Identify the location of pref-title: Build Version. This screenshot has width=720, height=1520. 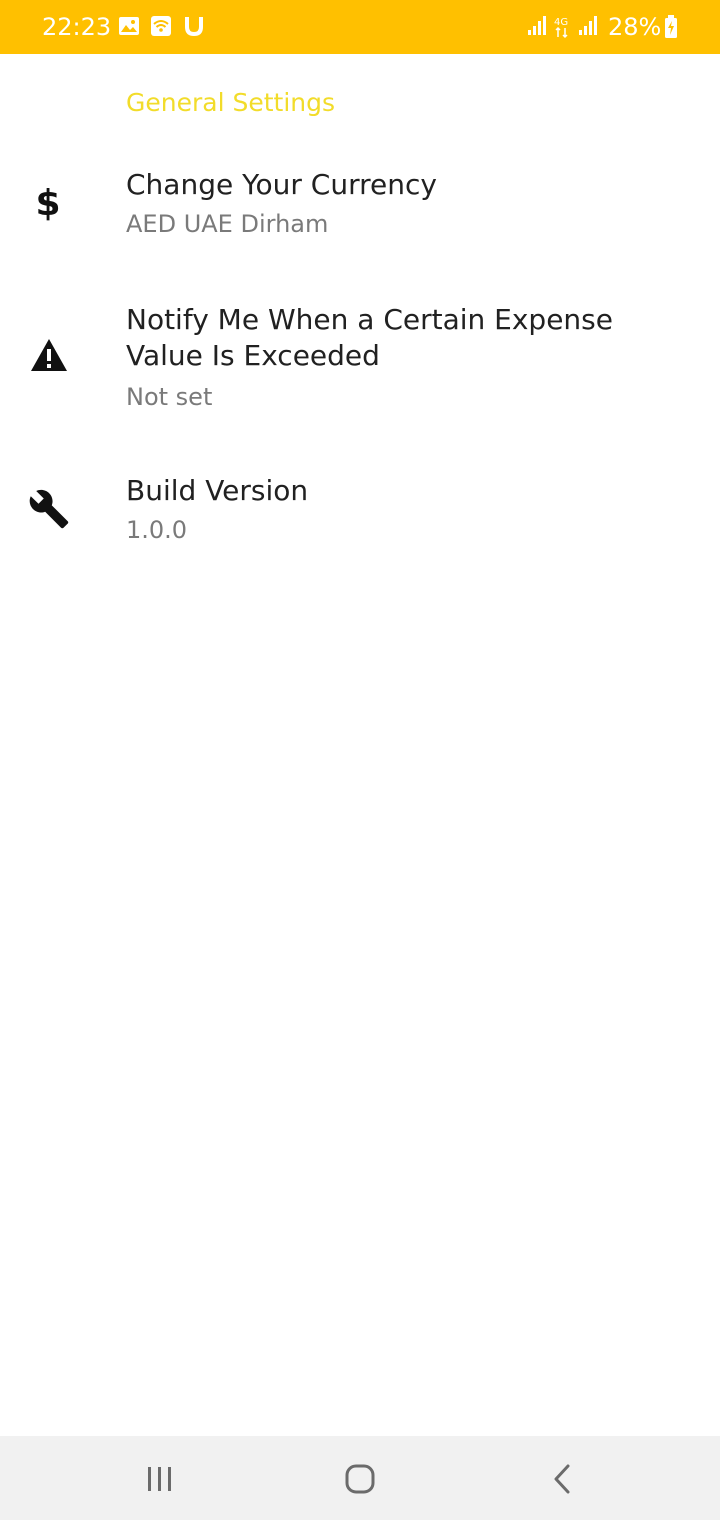
(217, 490).